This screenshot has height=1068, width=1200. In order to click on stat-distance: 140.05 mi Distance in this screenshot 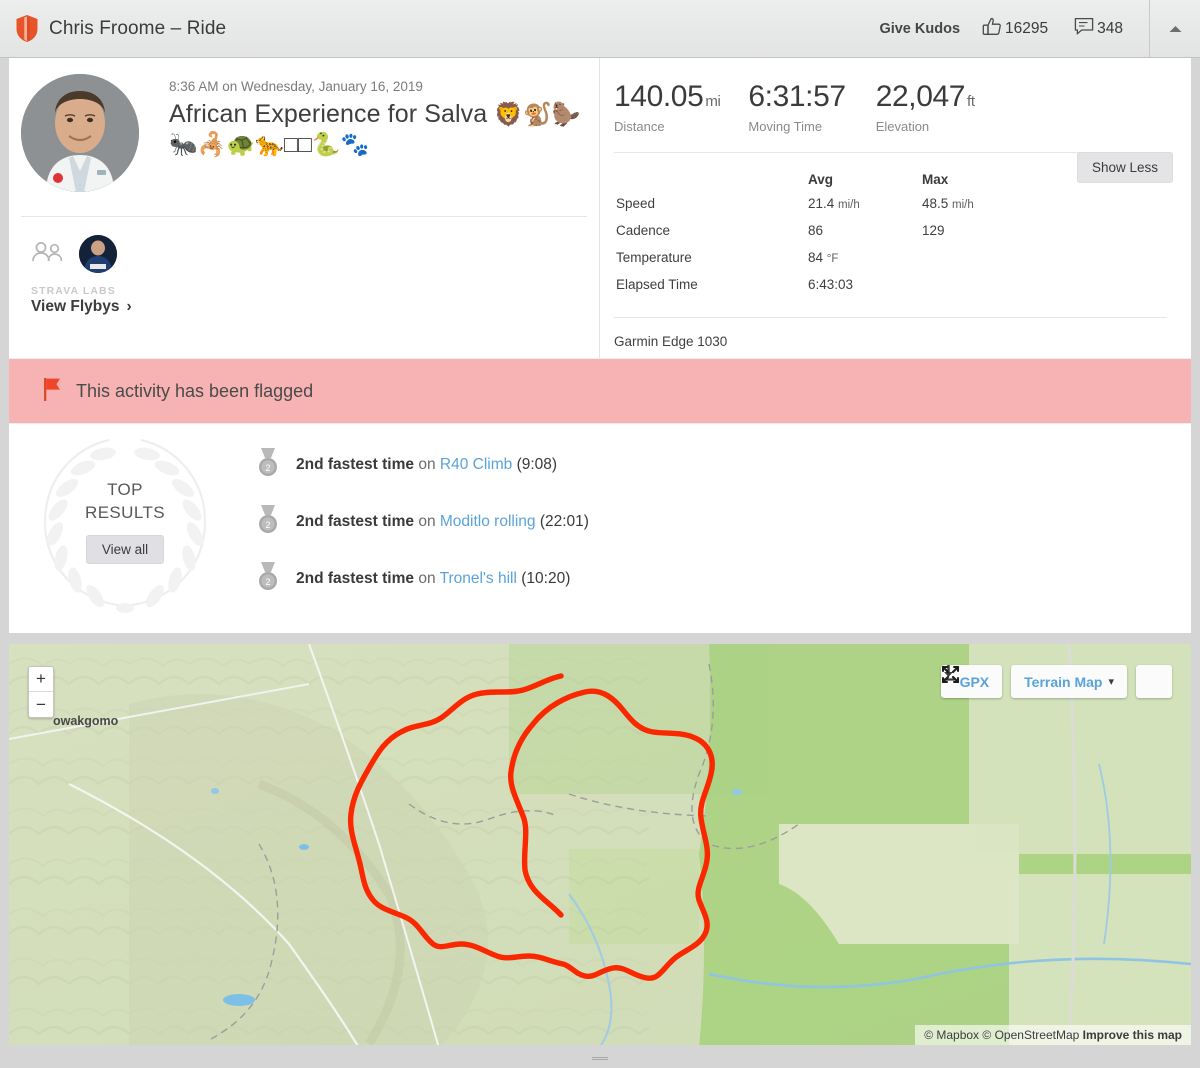, I will do `click(667, 107)`.